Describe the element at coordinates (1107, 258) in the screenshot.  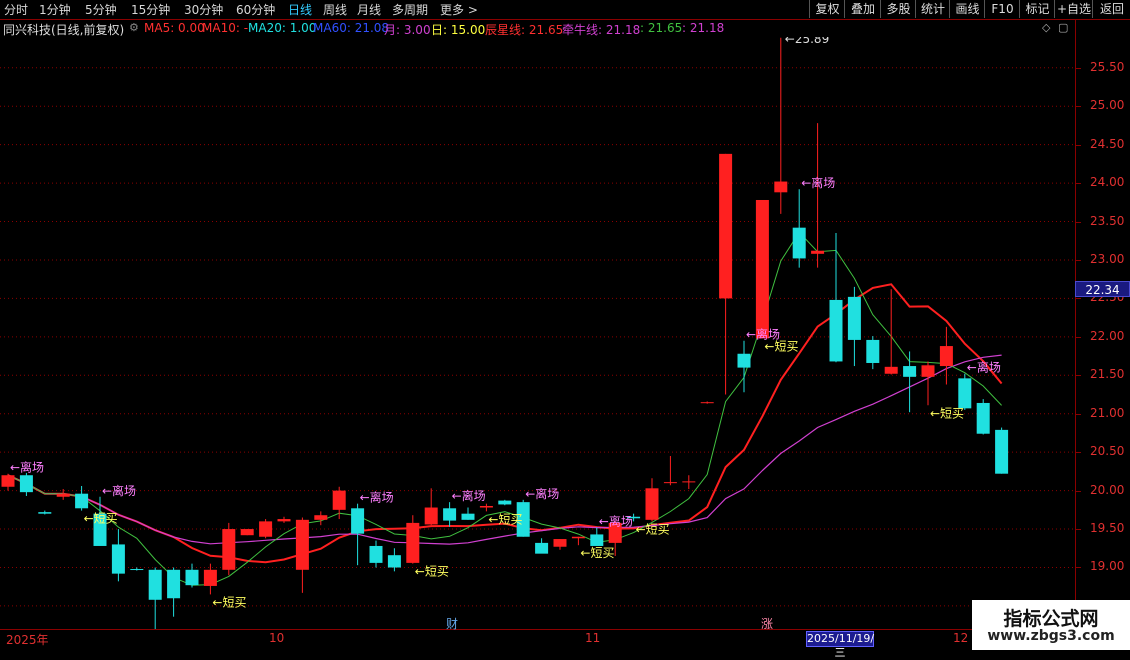
I see `price-tick-label: 23.00` at that location.